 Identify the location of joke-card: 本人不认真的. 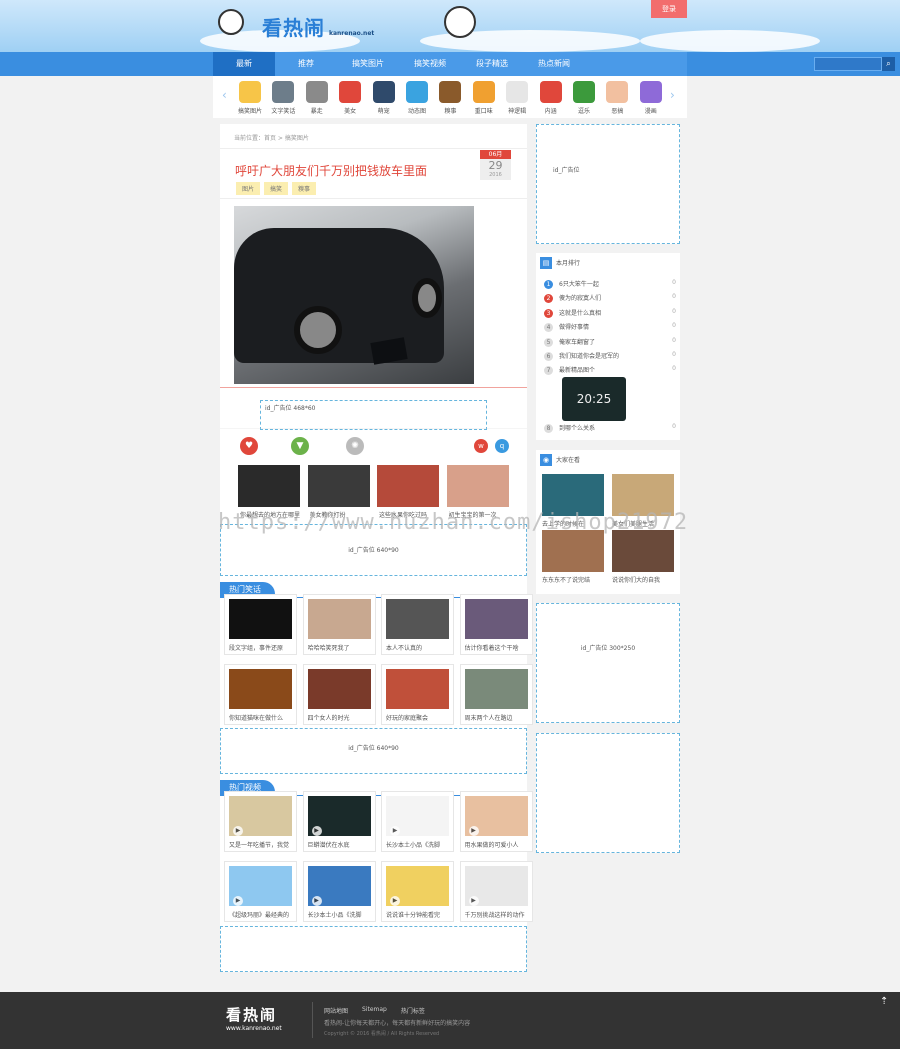
(417, 624).